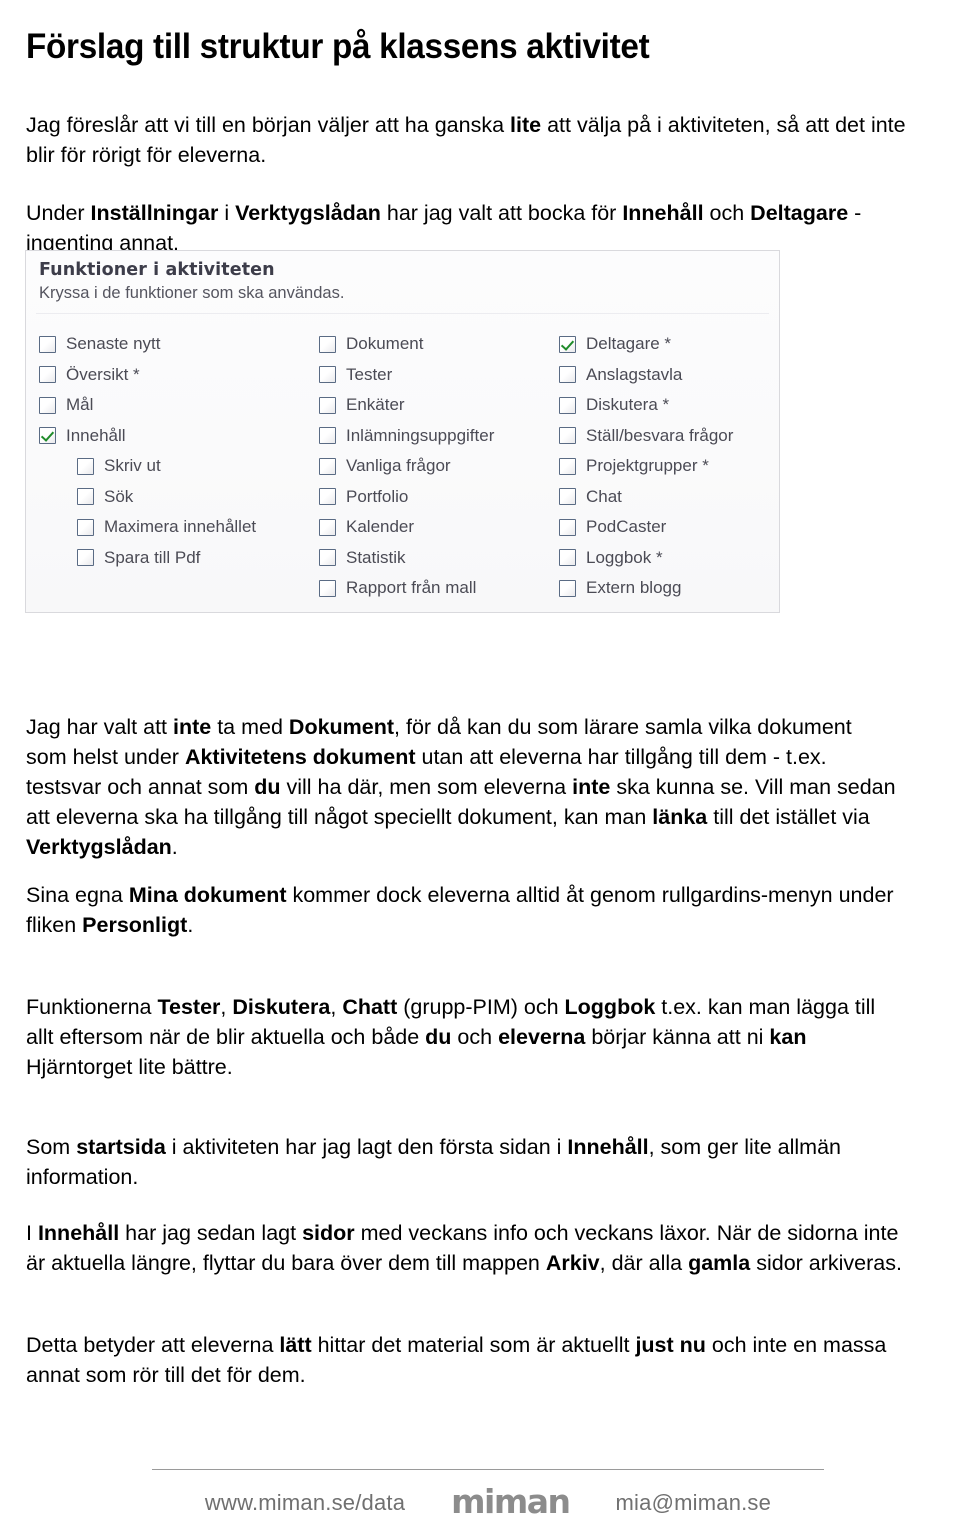 This screenshot has height=1523, width=960. What do you see at coordinates (444, 527) in the screenshot?
I see `checkbox-row: Kalender` at bounding box center [444, 527].